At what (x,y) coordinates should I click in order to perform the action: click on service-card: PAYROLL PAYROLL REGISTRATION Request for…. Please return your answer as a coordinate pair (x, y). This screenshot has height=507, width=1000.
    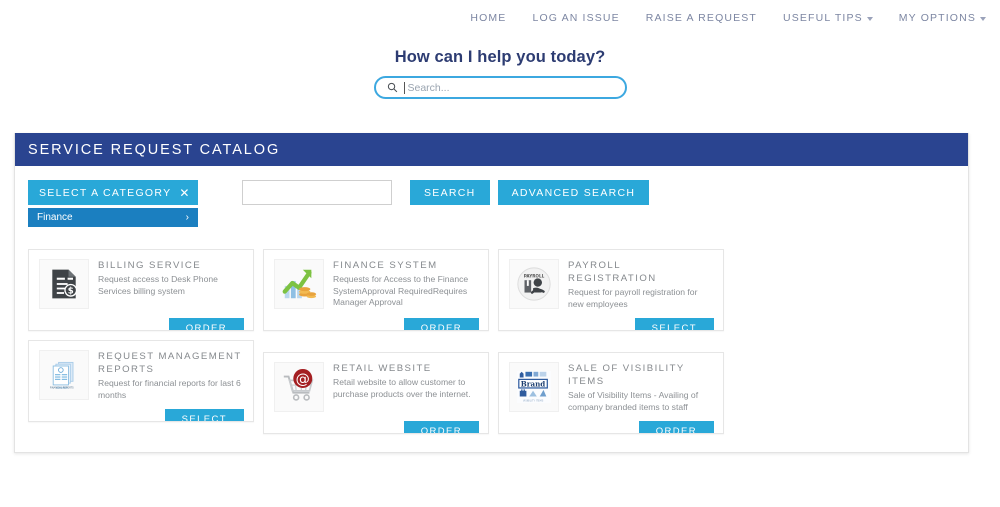
    Looking at the image, I should click on (611, 290).